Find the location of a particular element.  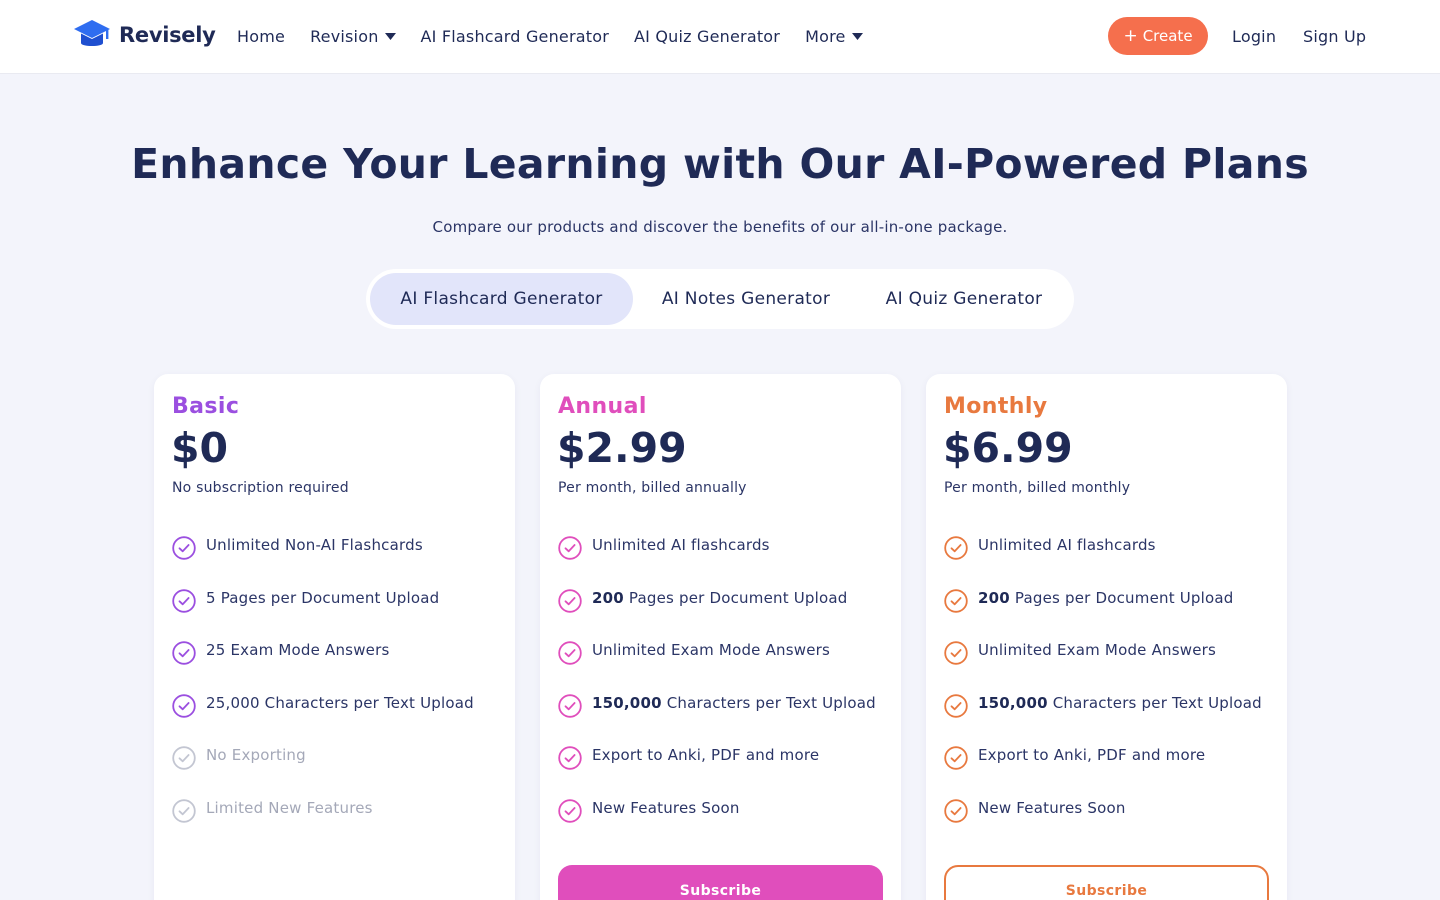

nav-revision-label: Revision is located at coordinates (344, 36).